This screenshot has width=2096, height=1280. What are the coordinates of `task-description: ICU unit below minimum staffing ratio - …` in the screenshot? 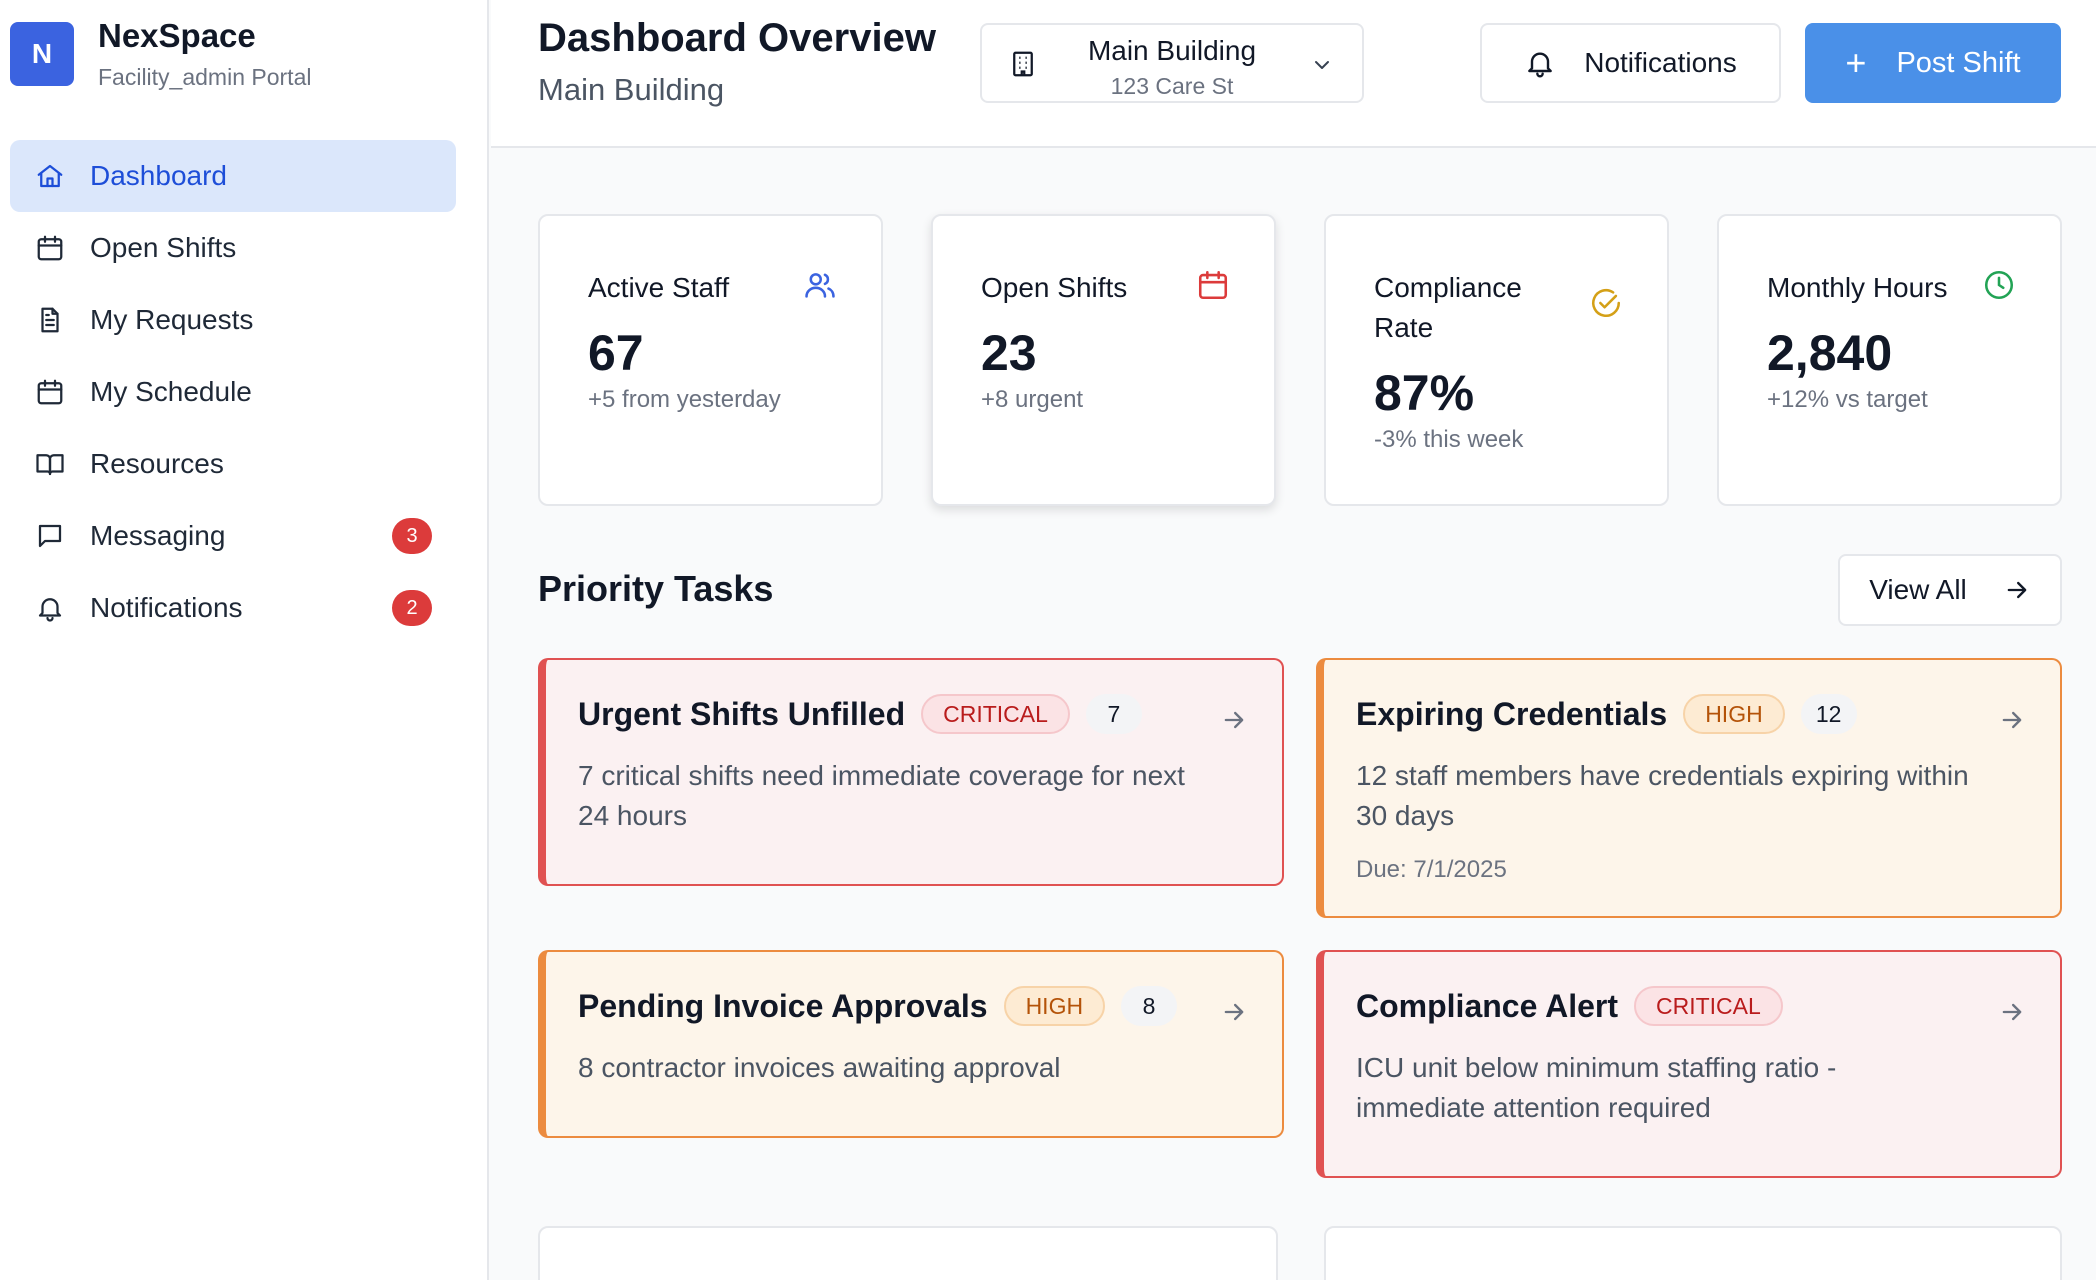 It's located at (1596, 1087).